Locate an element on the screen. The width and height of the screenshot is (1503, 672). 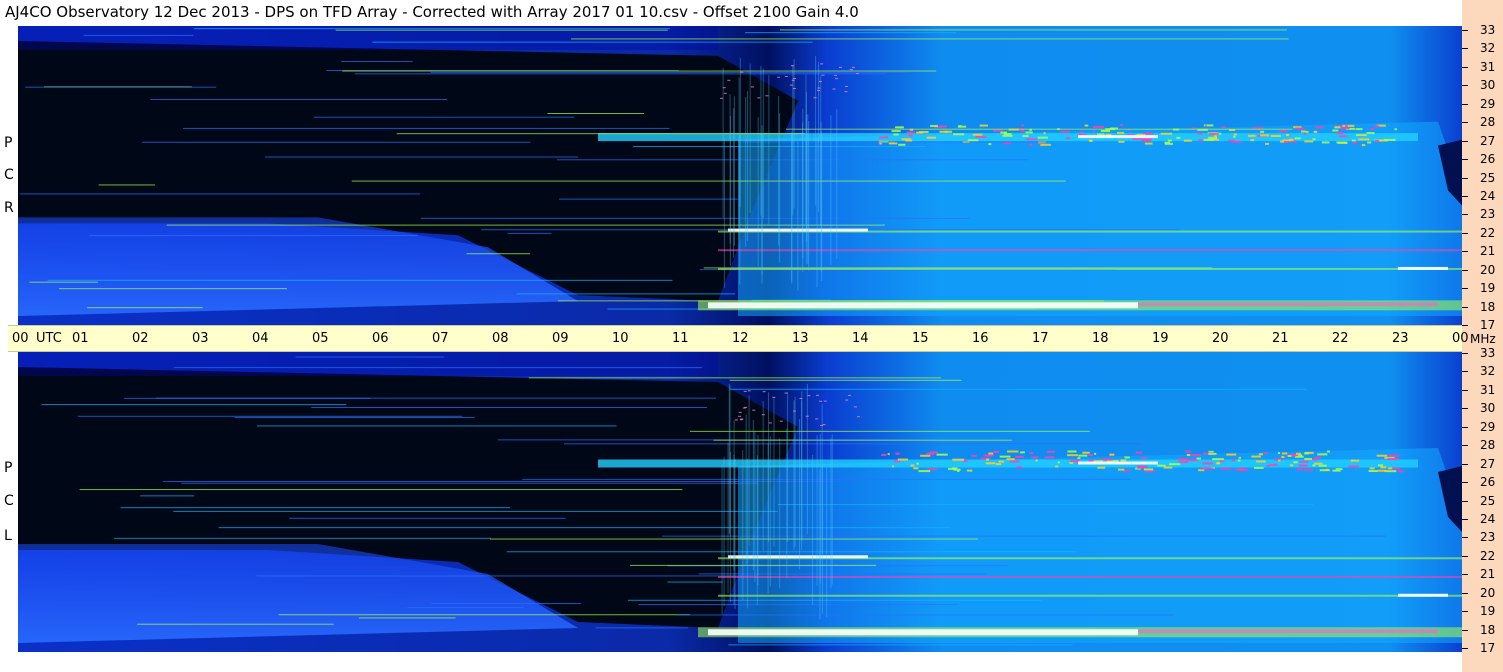
frequency-tick-label: 25 is located at coordinates (1488, 178).